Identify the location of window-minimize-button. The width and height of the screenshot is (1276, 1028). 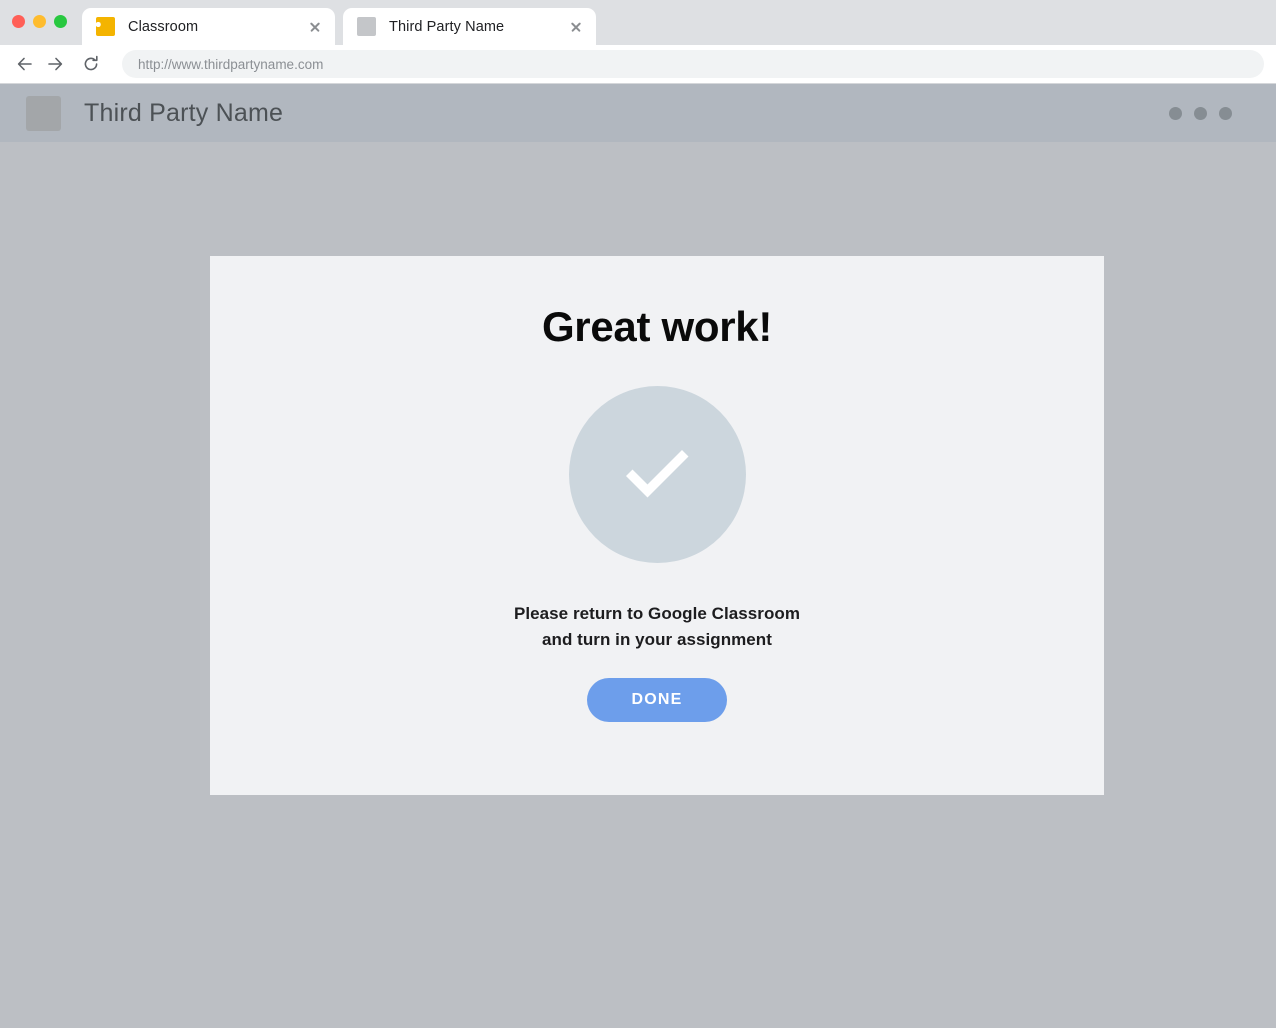
(39, 21).